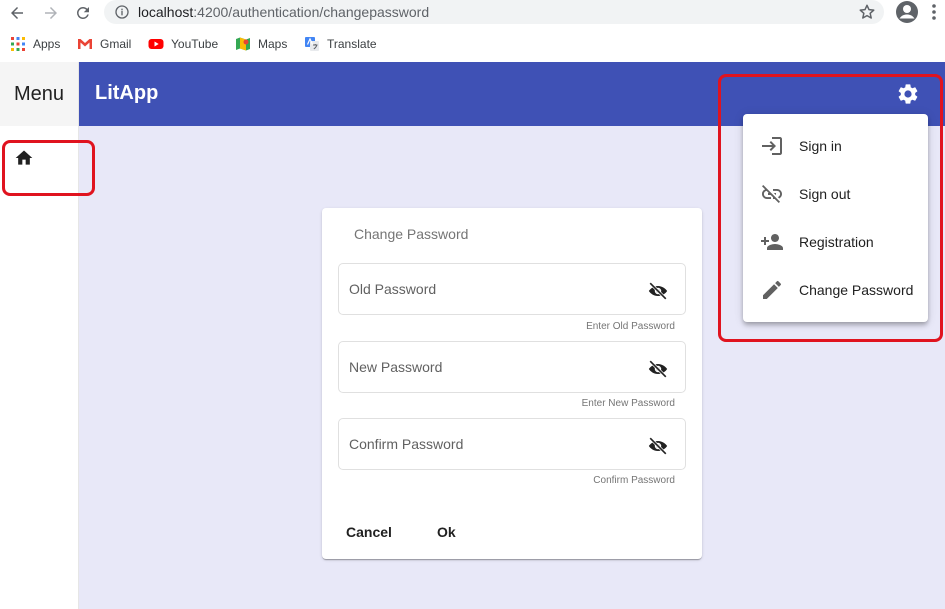  I want to click on back-button, so click(17, 13).